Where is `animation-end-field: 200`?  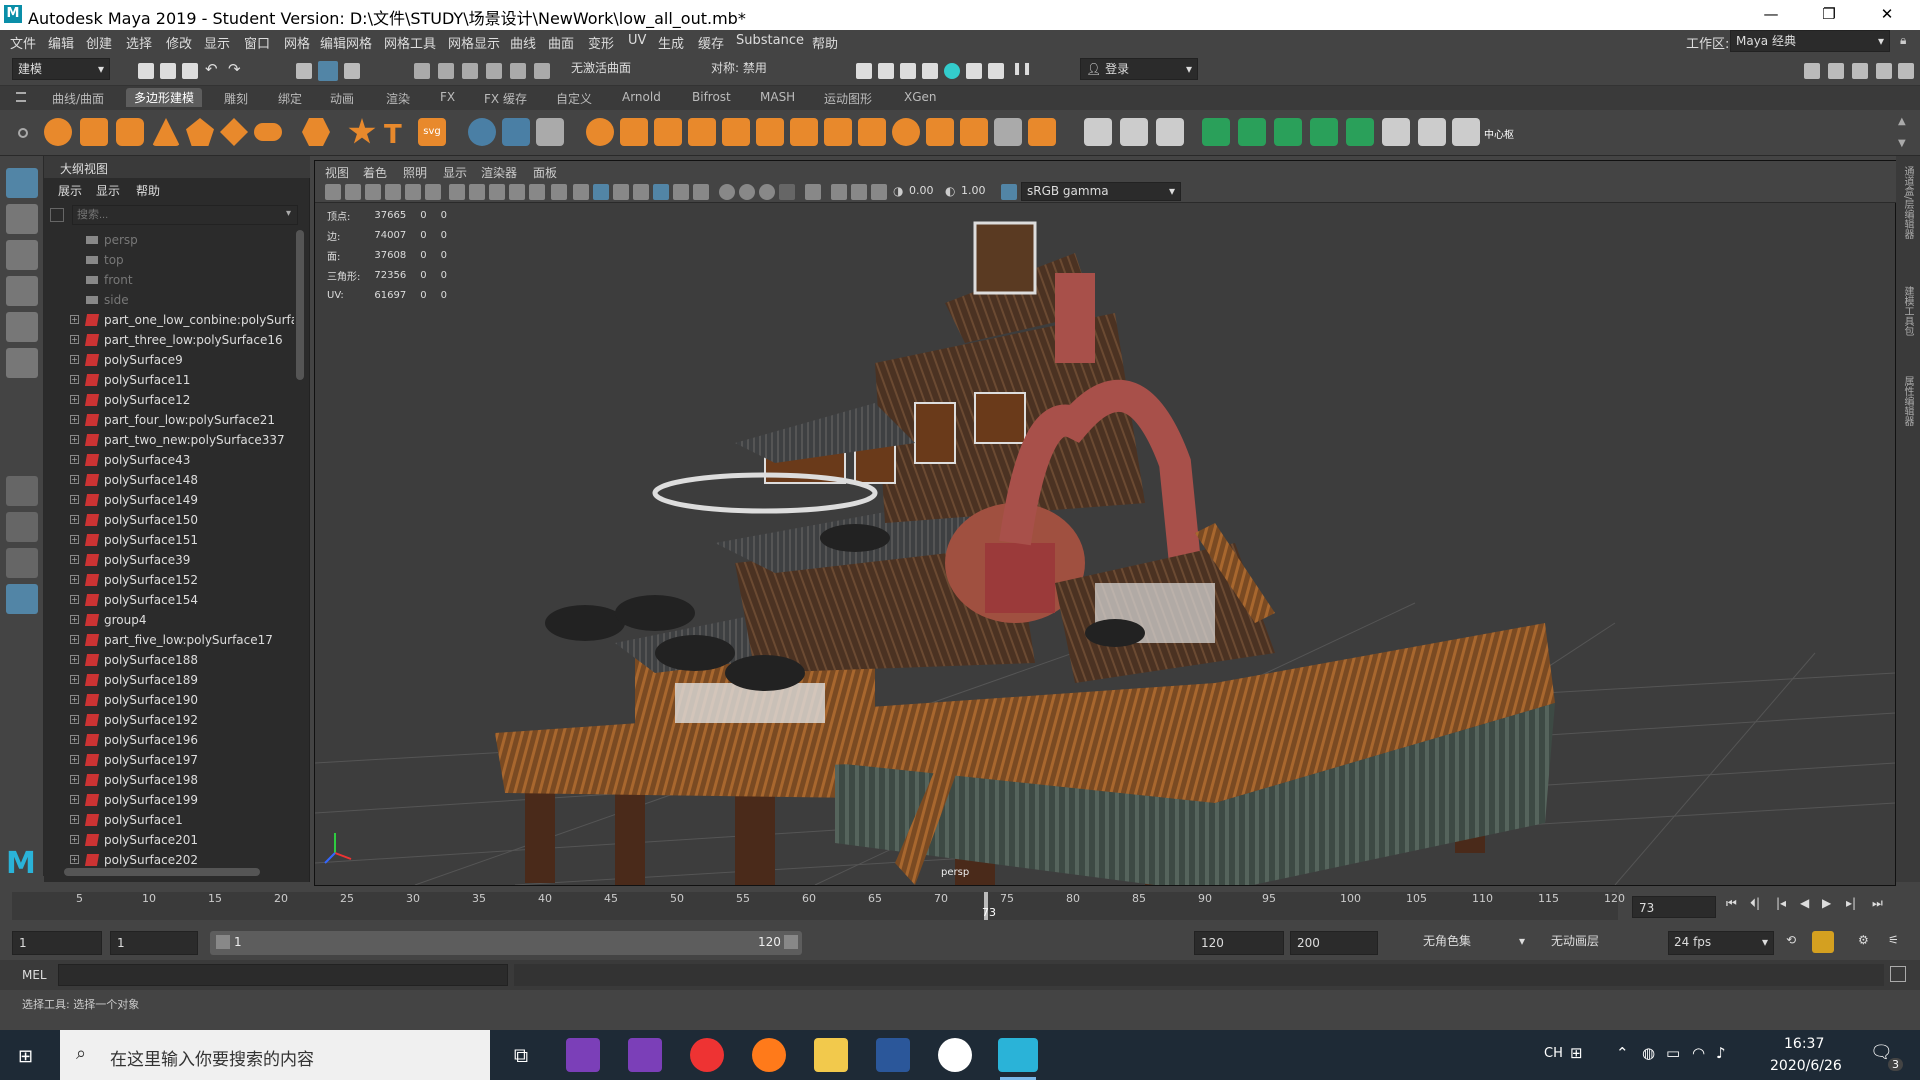 animation-end-field: 200 is located at coordinates (1334, 943).